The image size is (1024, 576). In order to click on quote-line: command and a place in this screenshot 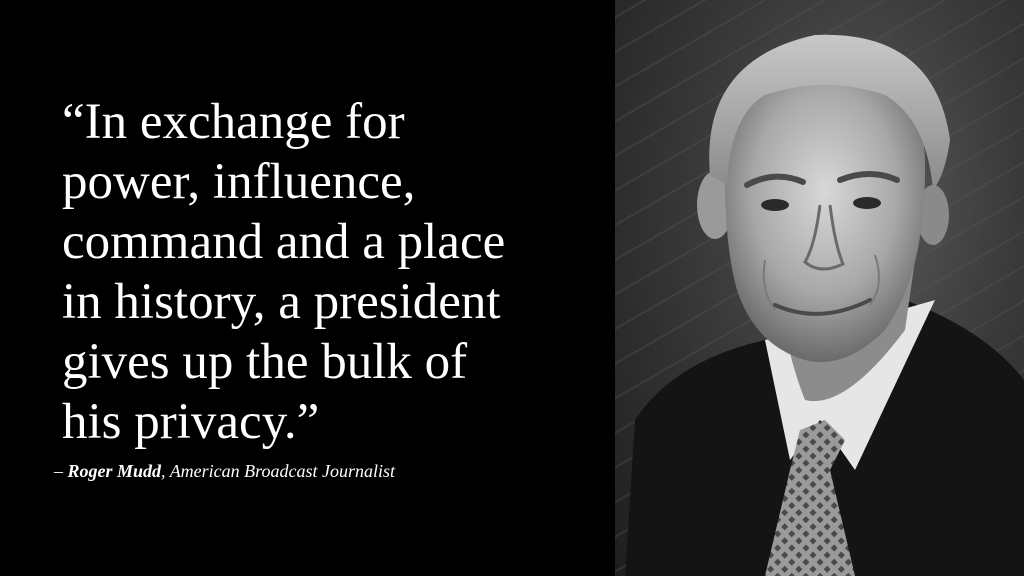, I will do `click(284, 242)`.